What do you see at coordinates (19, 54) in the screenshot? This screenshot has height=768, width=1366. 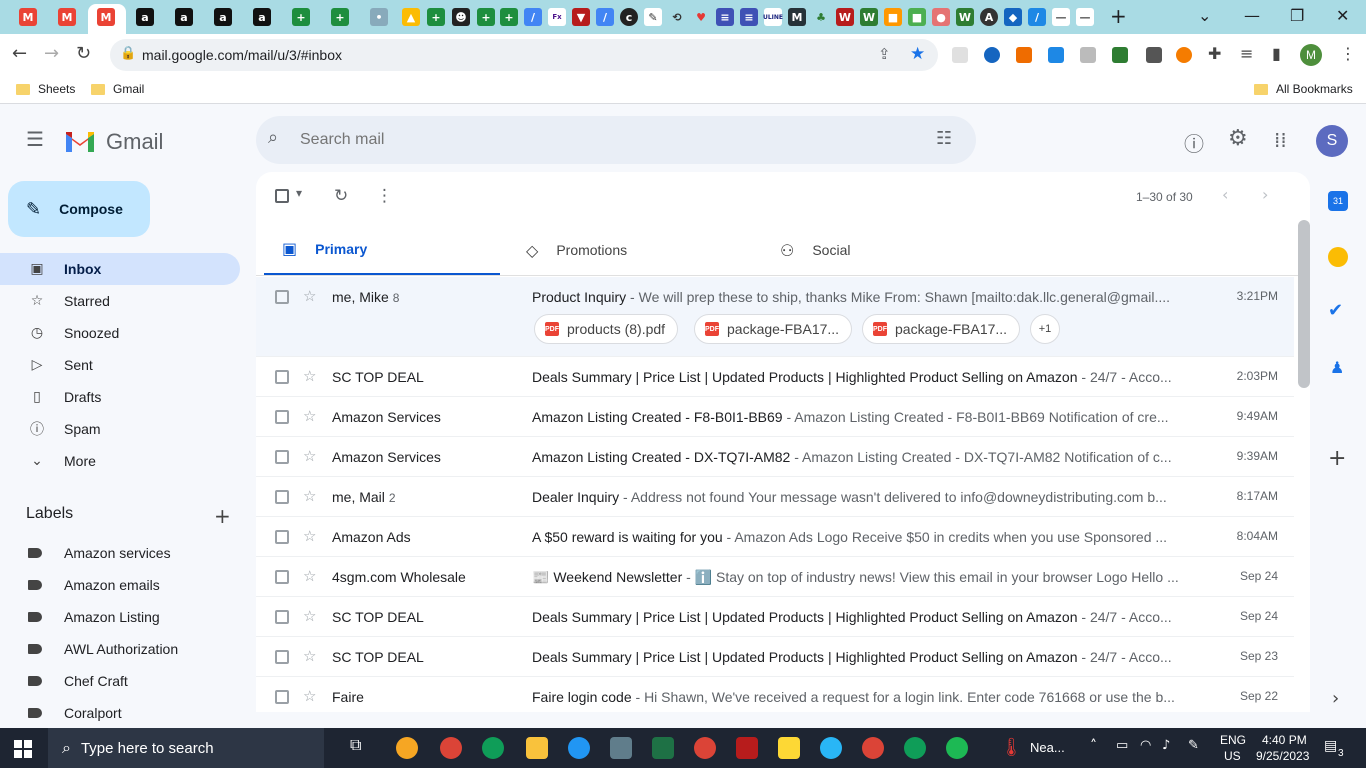 I see `back-icon: ←` at bounding box center [19, 54].